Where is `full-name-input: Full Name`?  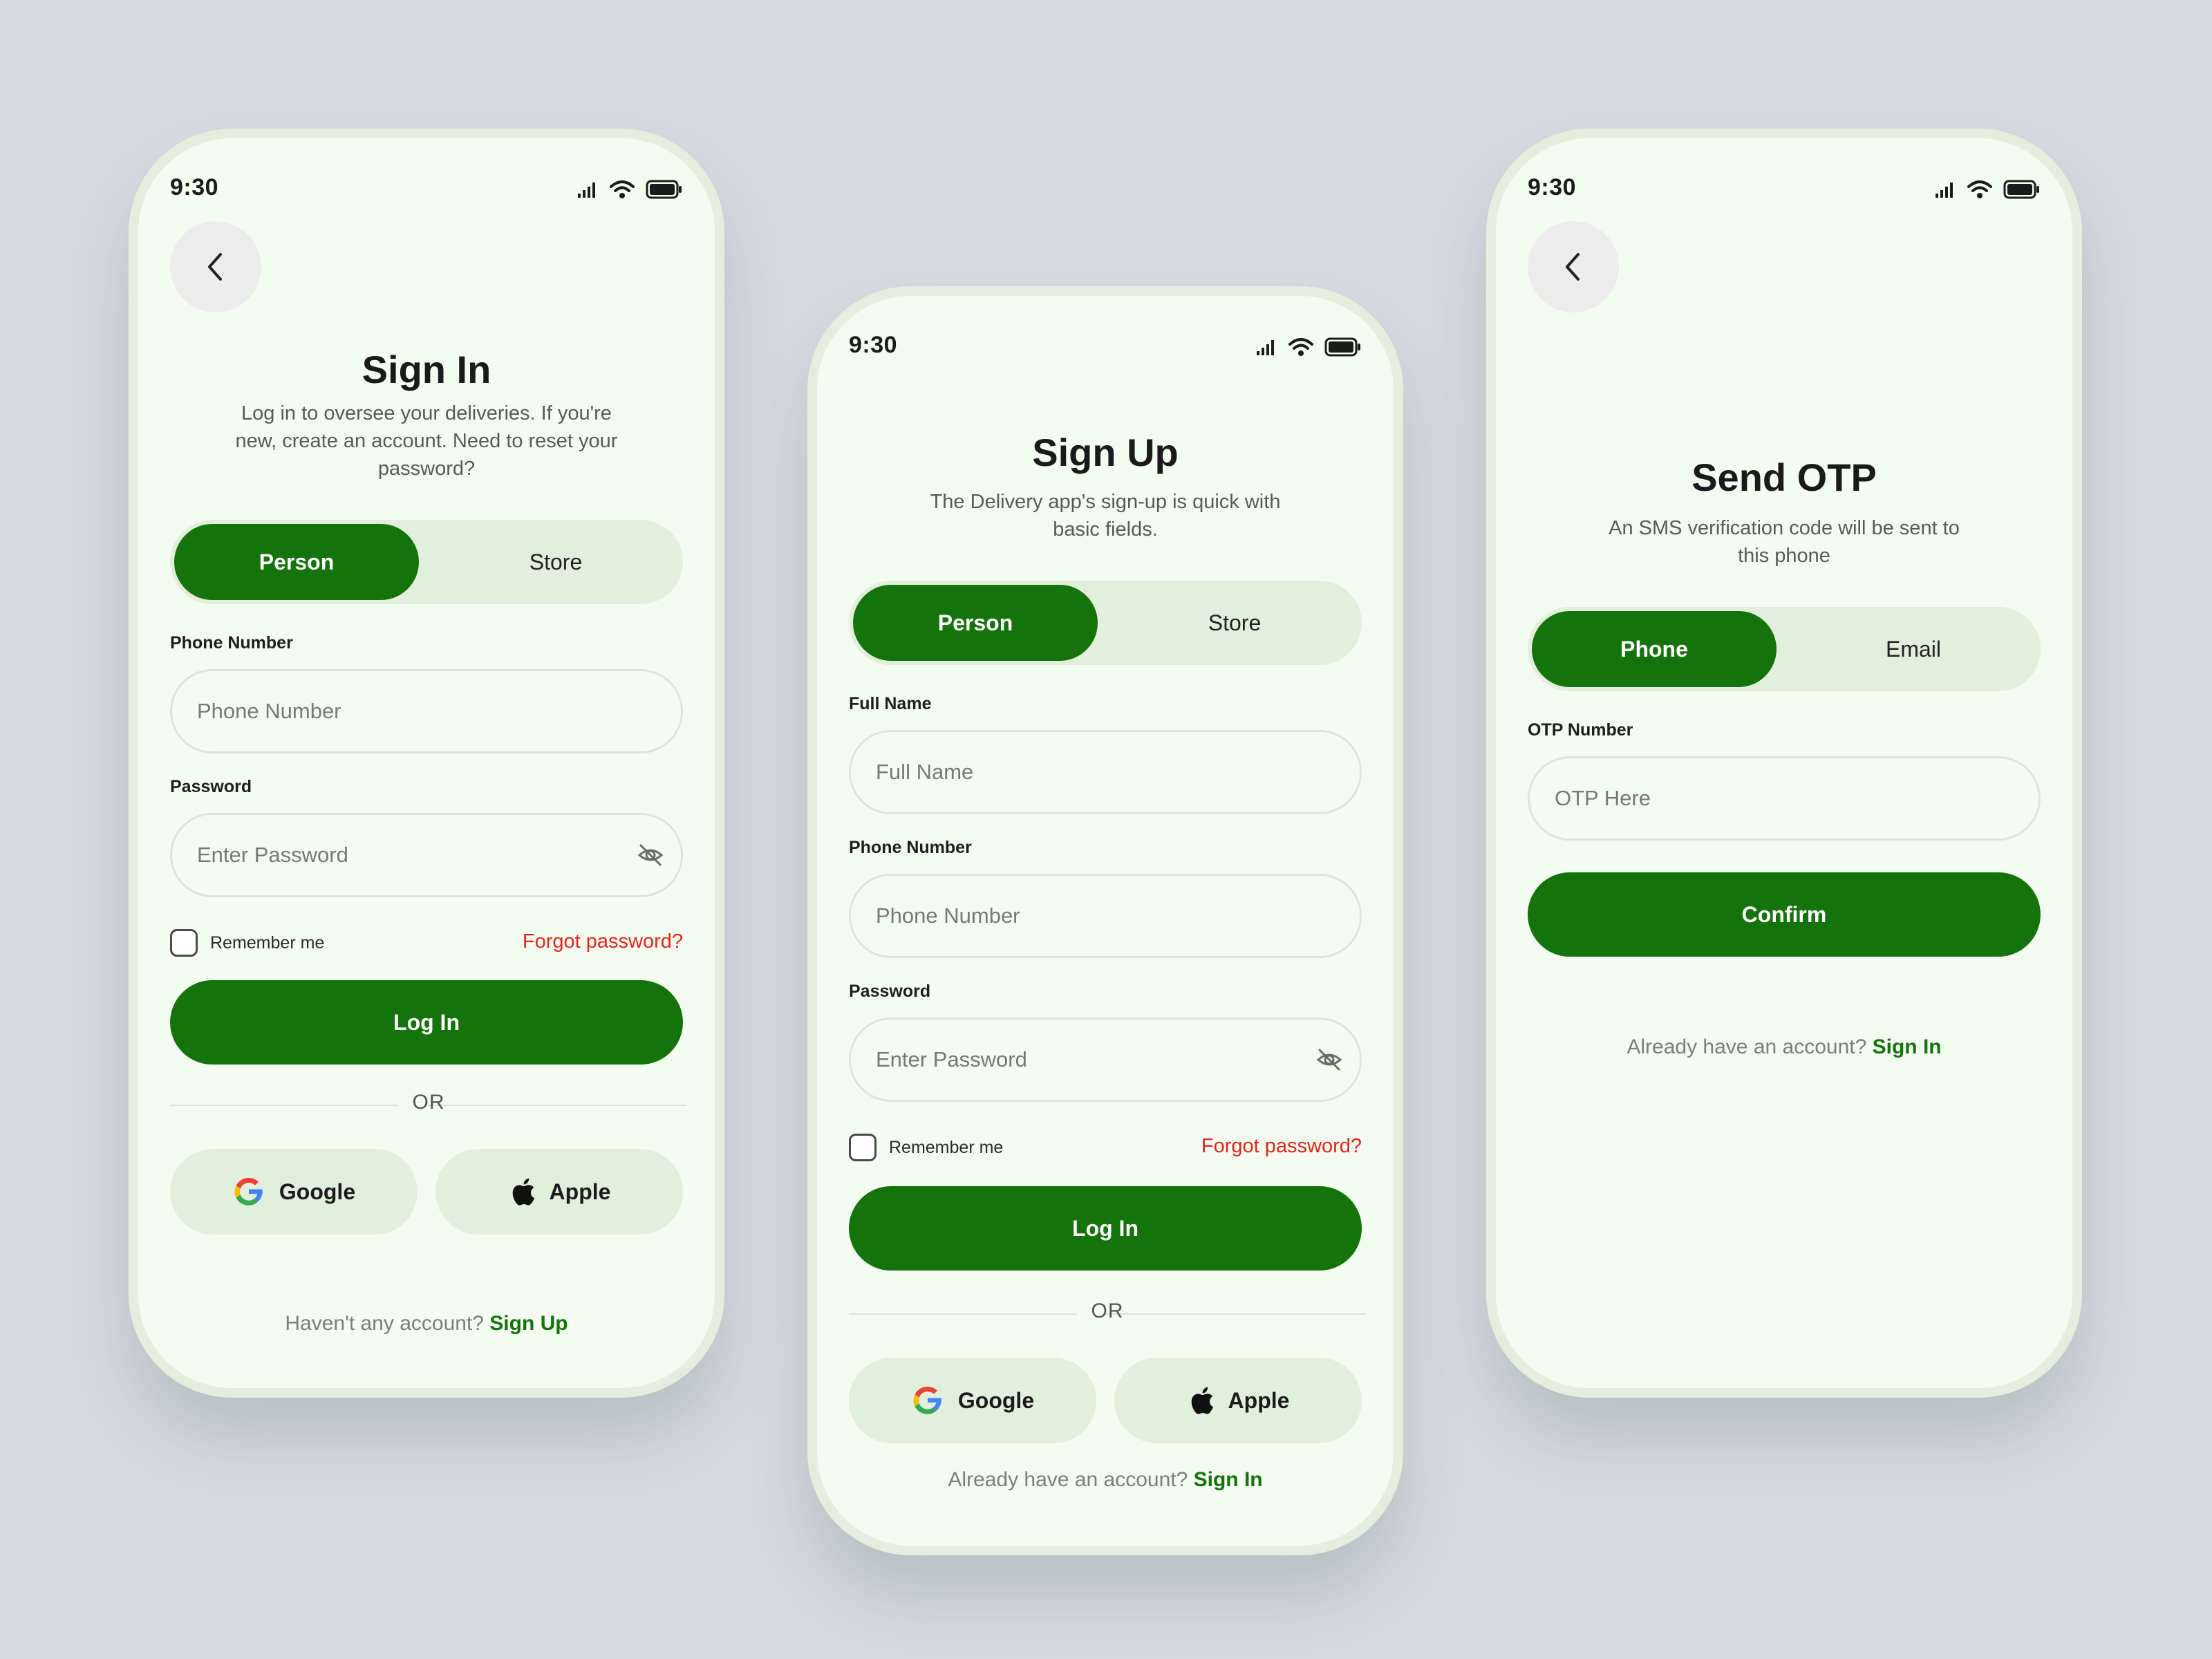 full-name-input: Full Name is located at coordinates (1105, 772).